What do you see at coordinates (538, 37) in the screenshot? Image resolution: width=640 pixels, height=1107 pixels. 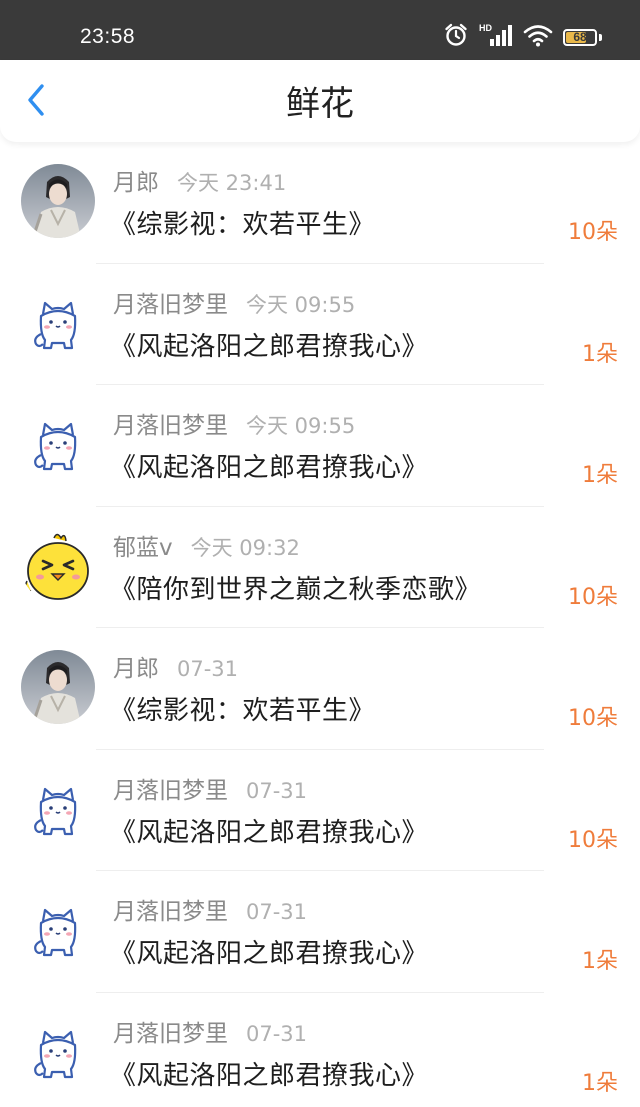 I see `wifi-icon` at bounding box center [538, 37].